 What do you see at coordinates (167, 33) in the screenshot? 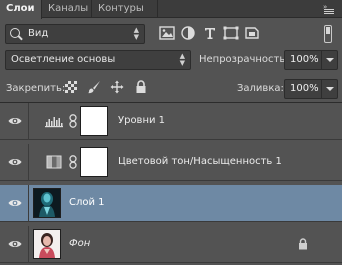
I see `image-filter-icon` at bounding box center [167, 33].